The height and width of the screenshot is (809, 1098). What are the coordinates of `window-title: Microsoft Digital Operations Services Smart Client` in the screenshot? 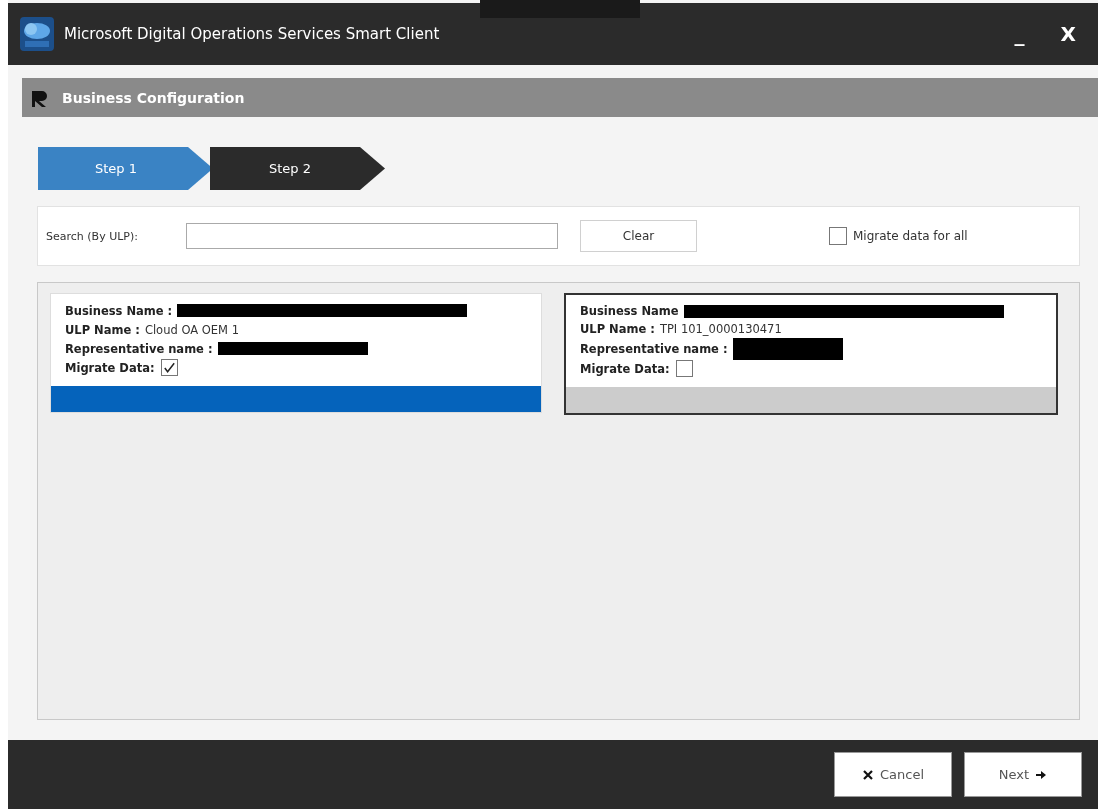 It's located at (252, 34).